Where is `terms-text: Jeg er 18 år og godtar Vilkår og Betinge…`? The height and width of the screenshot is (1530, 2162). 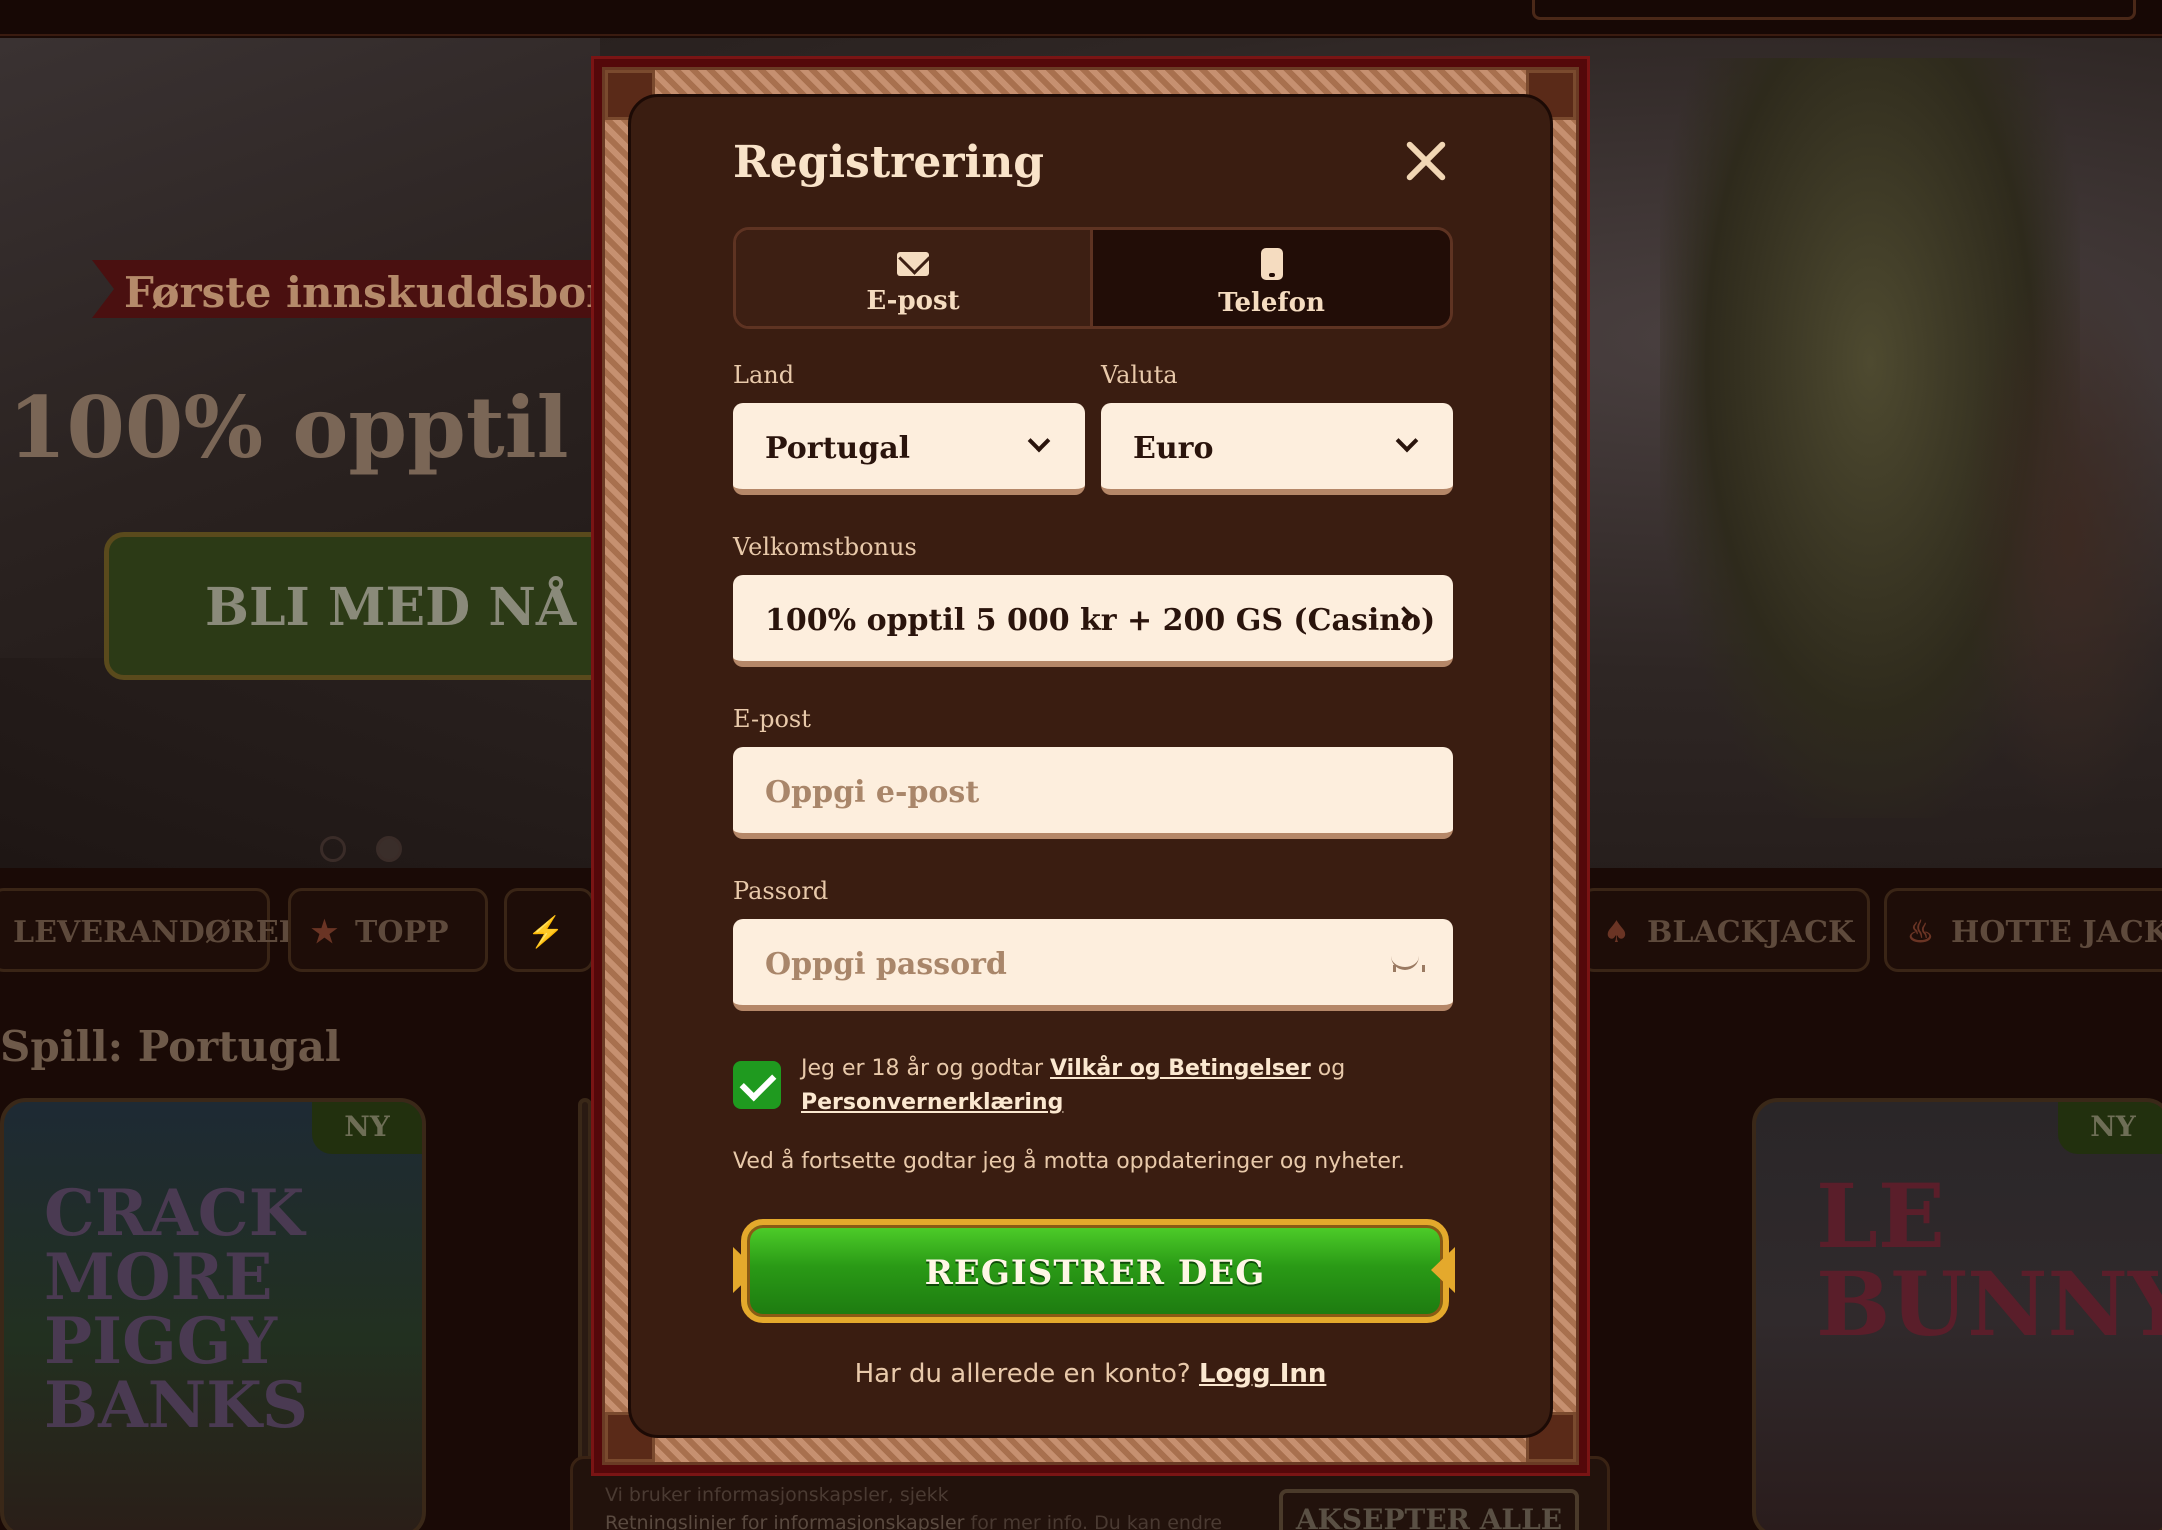
terms-text: Jeg er 18 år og godtar Vilkår og Betinge… is located at coordinates (1111, 1086).